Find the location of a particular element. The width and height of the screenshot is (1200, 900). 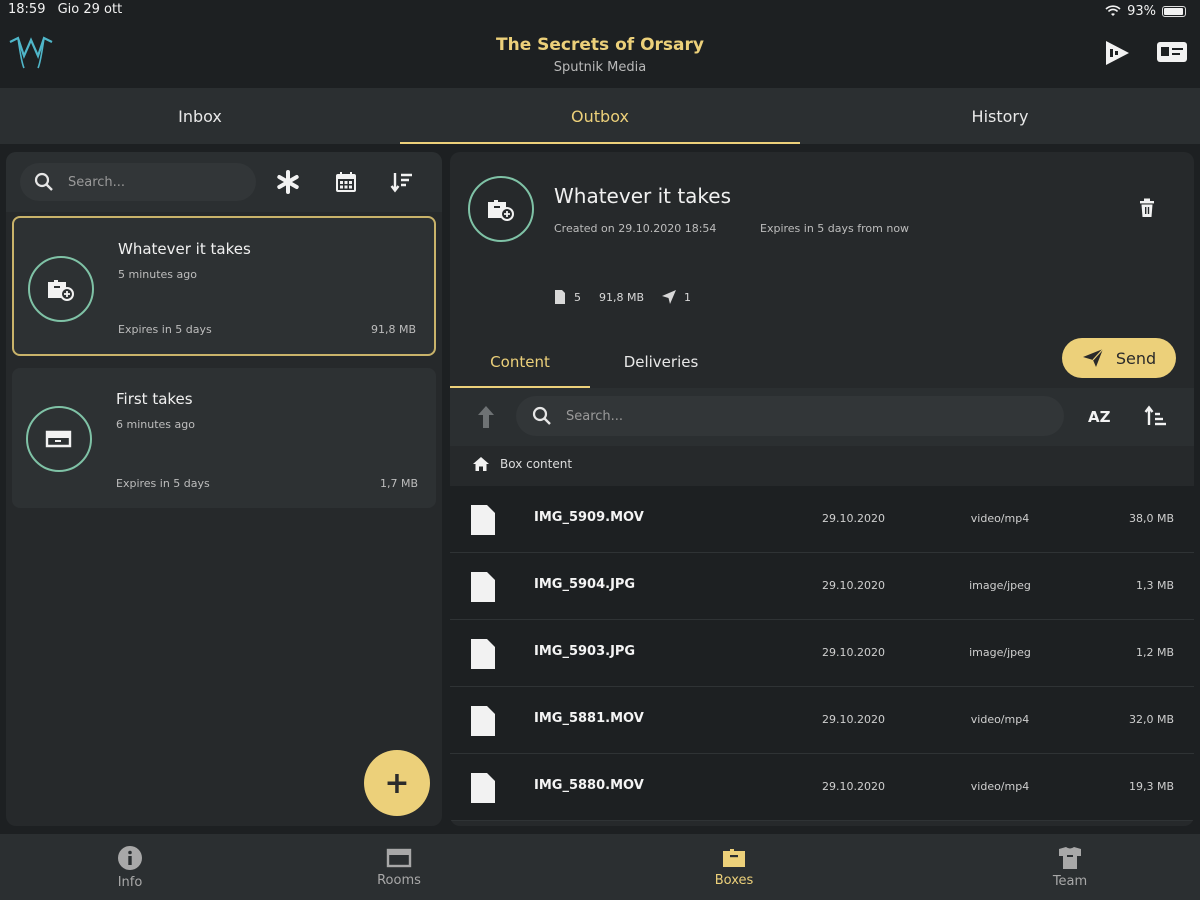

detail-stats: 5 91,8 MB 1 is located at coordinates (631, 297).